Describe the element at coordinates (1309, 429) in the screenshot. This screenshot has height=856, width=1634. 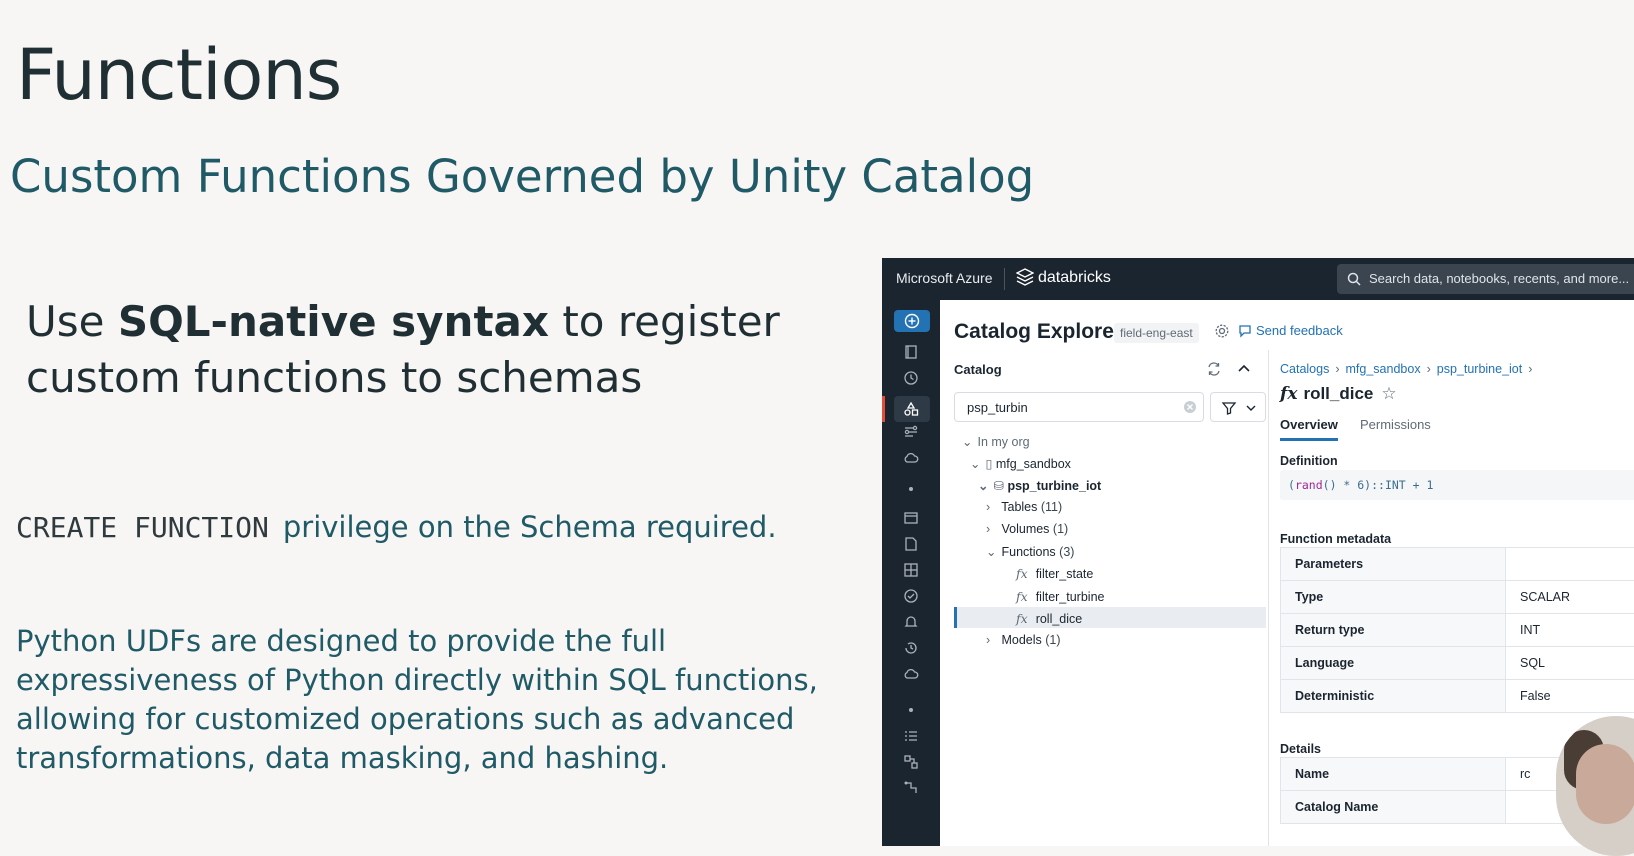
I see `tab-overview: Overview` at that location.